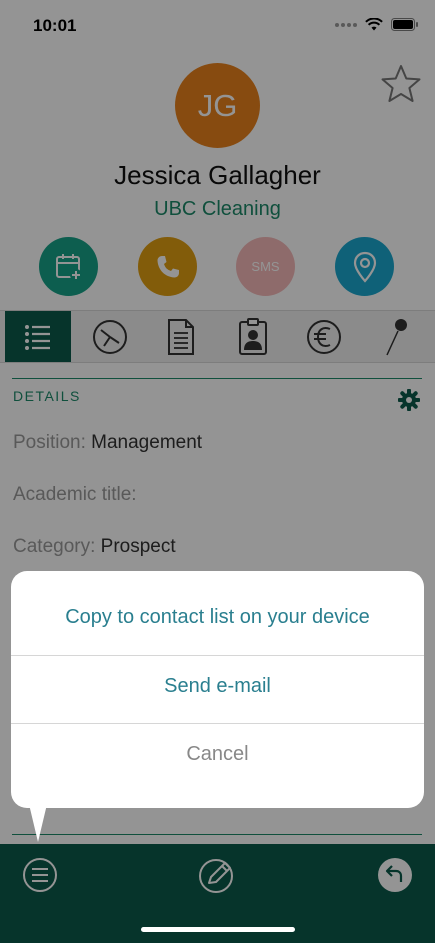  I want to click on home-indicator, so click(218, 929).